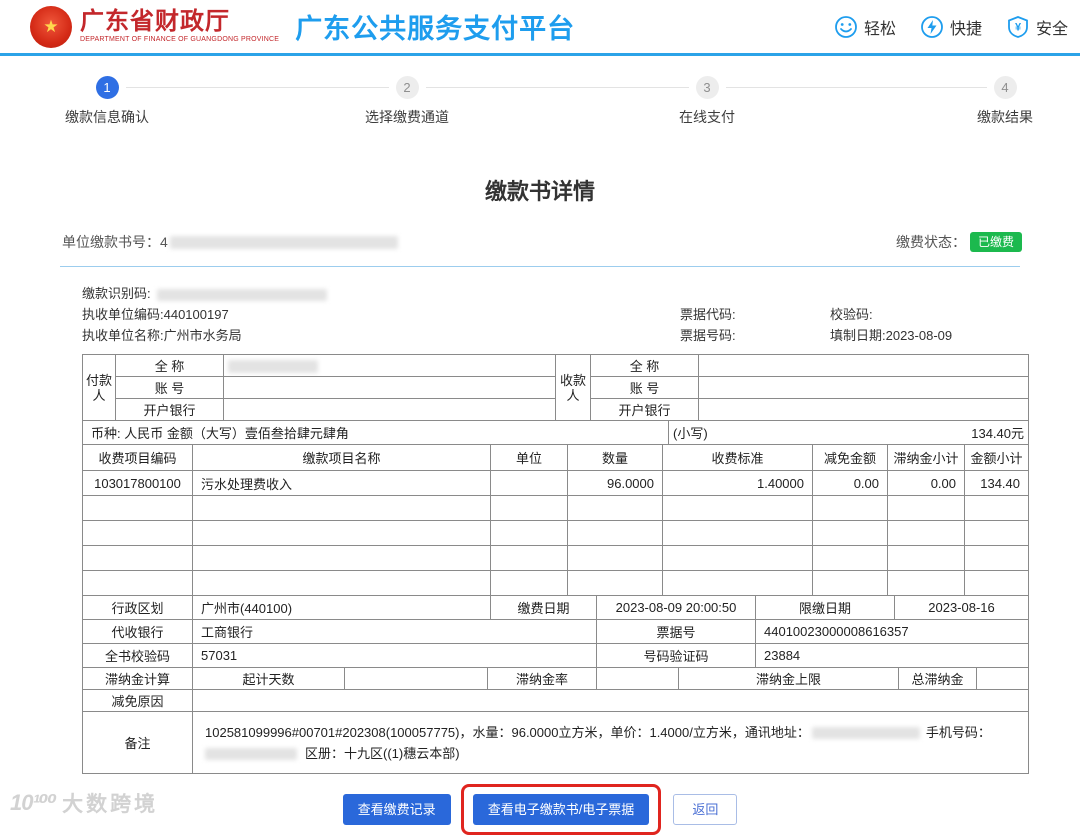  I want to click on fill-date: 填制日期:2023-08-09, so click(891, 335).